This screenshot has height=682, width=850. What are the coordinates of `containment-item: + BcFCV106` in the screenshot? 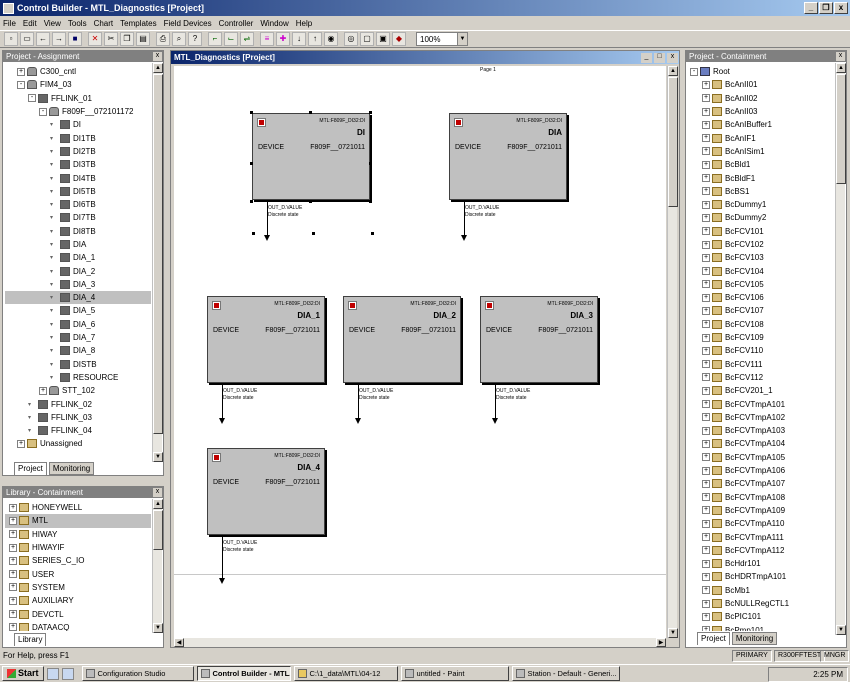 It's located at (760, 297).